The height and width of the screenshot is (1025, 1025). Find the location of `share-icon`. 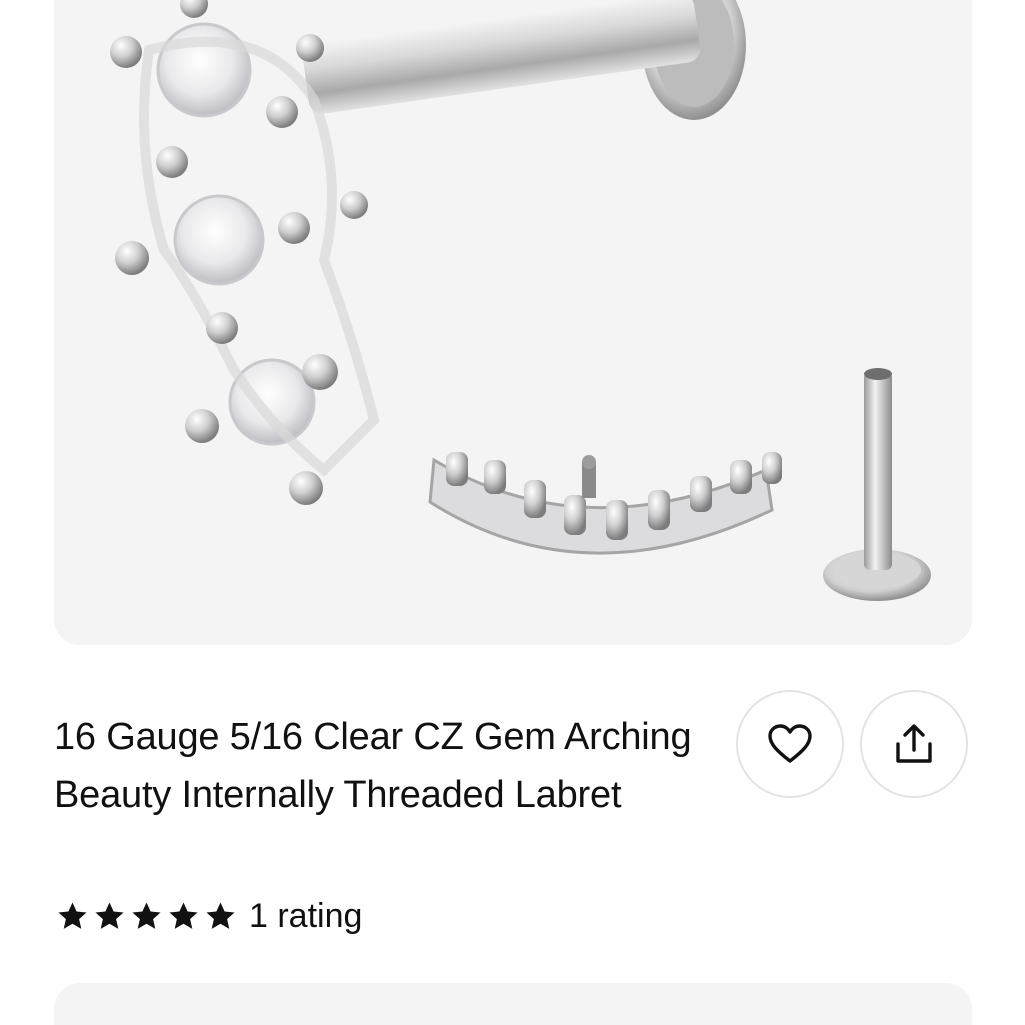

share-icon is located at coordinates (914, 743).